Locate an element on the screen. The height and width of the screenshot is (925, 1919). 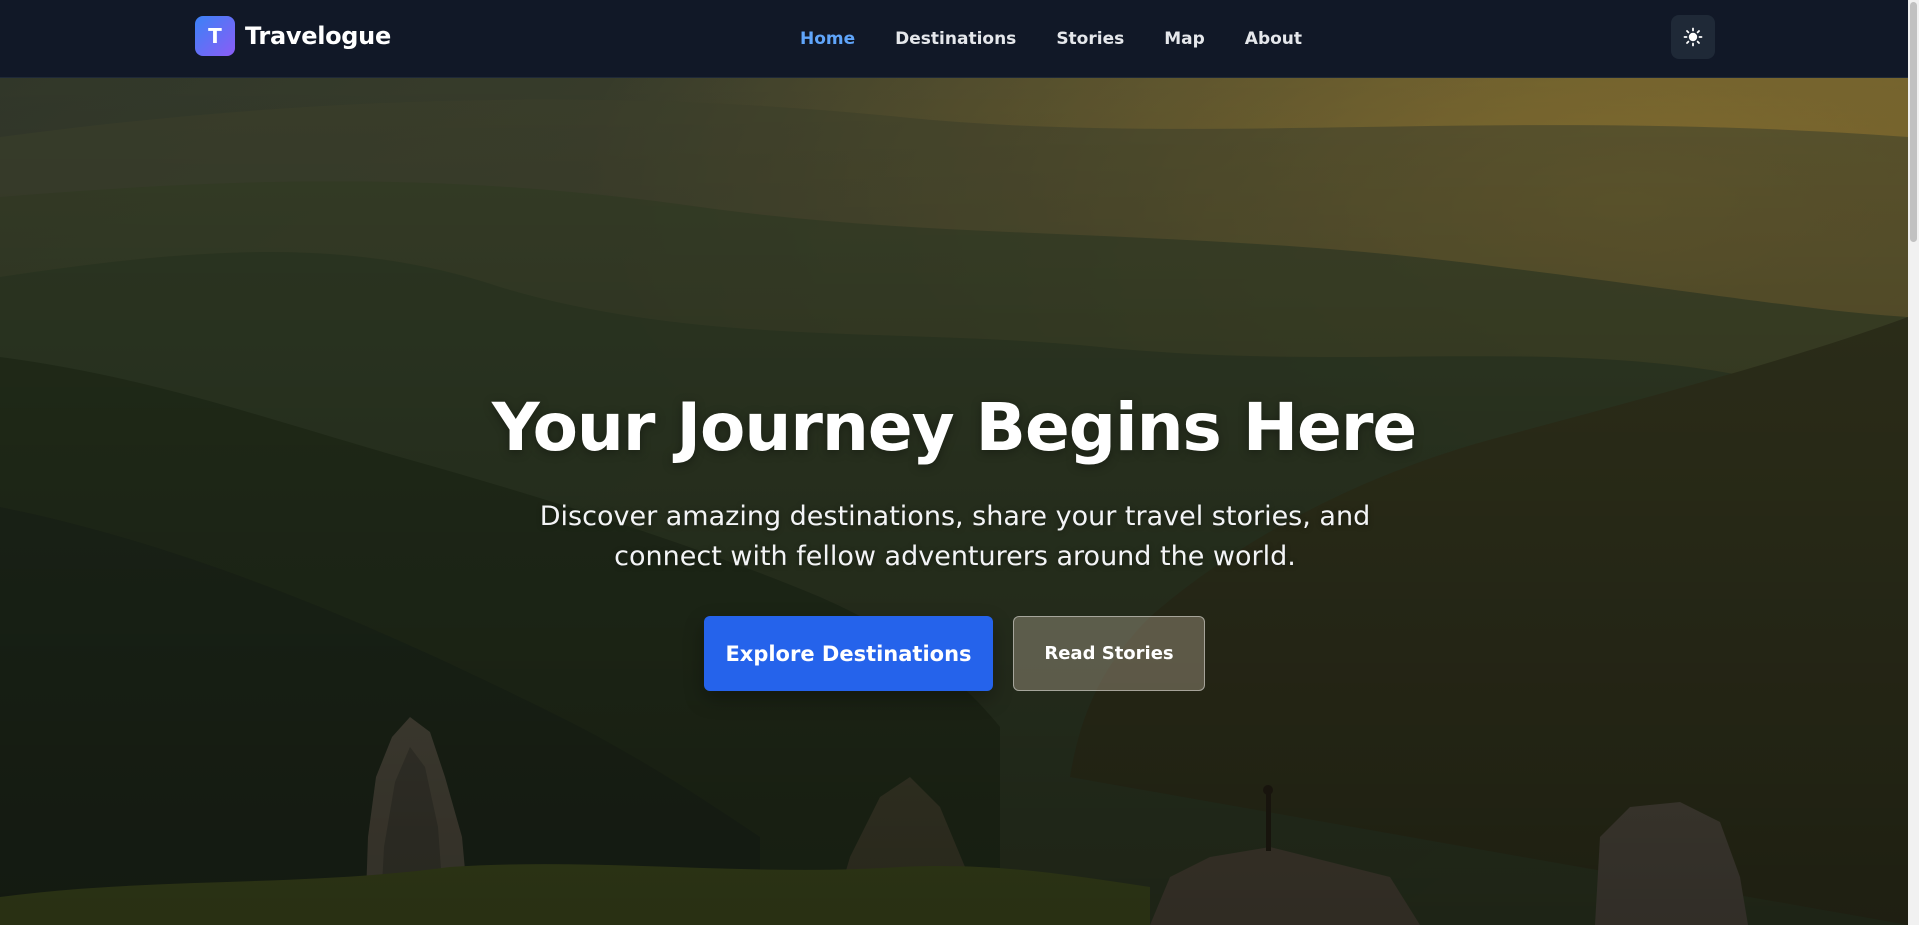
nav-link-map: Map is located at coordinates (1184, 39).